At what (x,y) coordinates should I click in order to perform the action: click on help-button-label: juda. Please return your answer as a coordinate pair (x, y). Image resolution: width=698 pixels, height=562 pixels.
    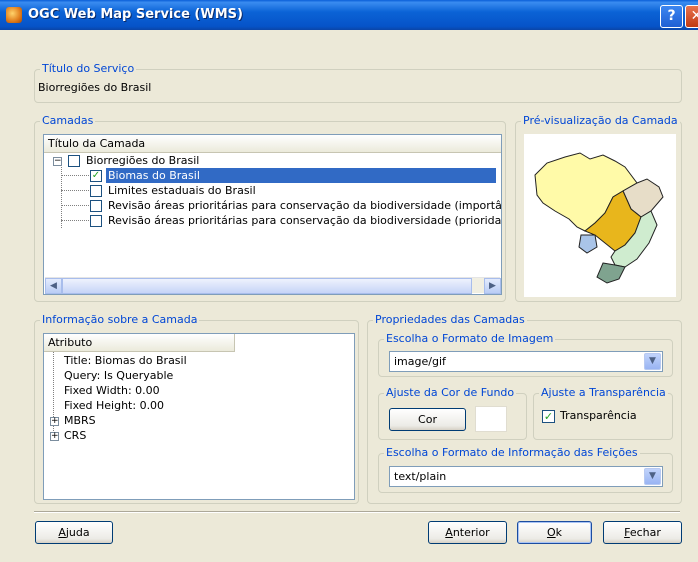
    Looking at the image, I should click on (77, 532).